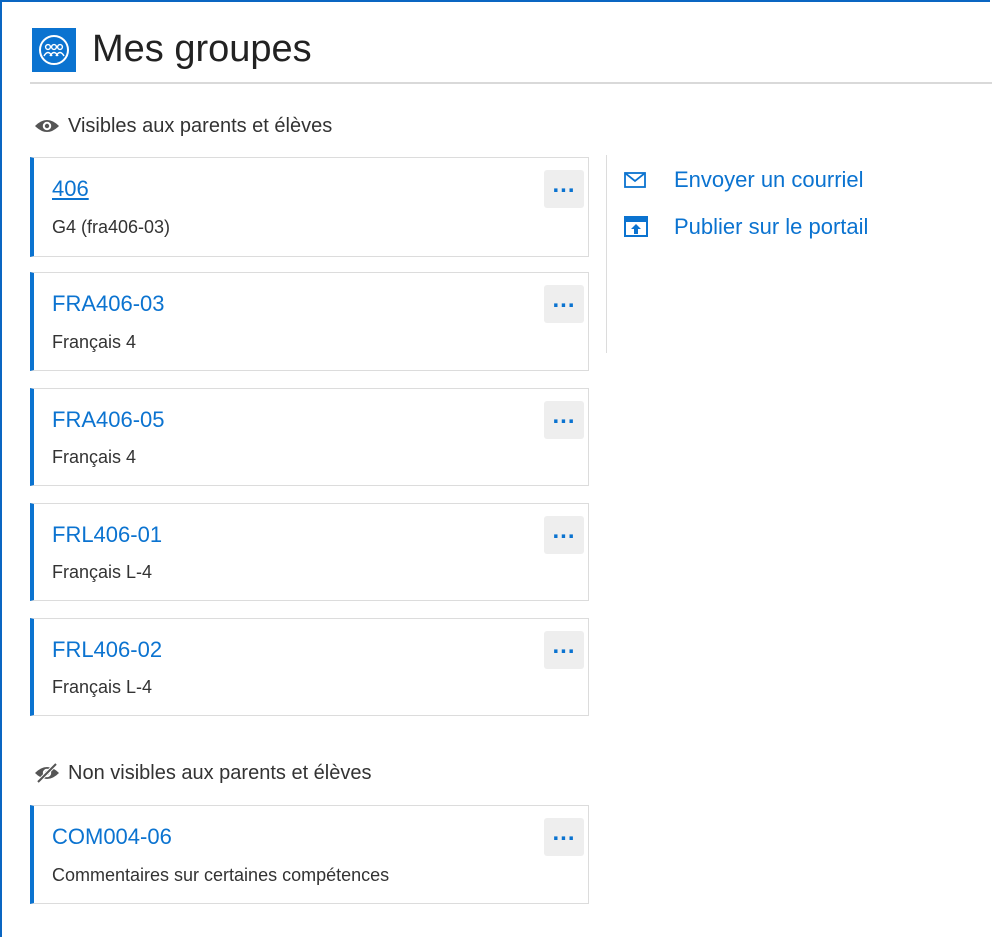 The image size is (992, 937). What do you see at coordinates (47, 126) in the screenshot?
I see `eye-icon` at bounding box center [47, 126].